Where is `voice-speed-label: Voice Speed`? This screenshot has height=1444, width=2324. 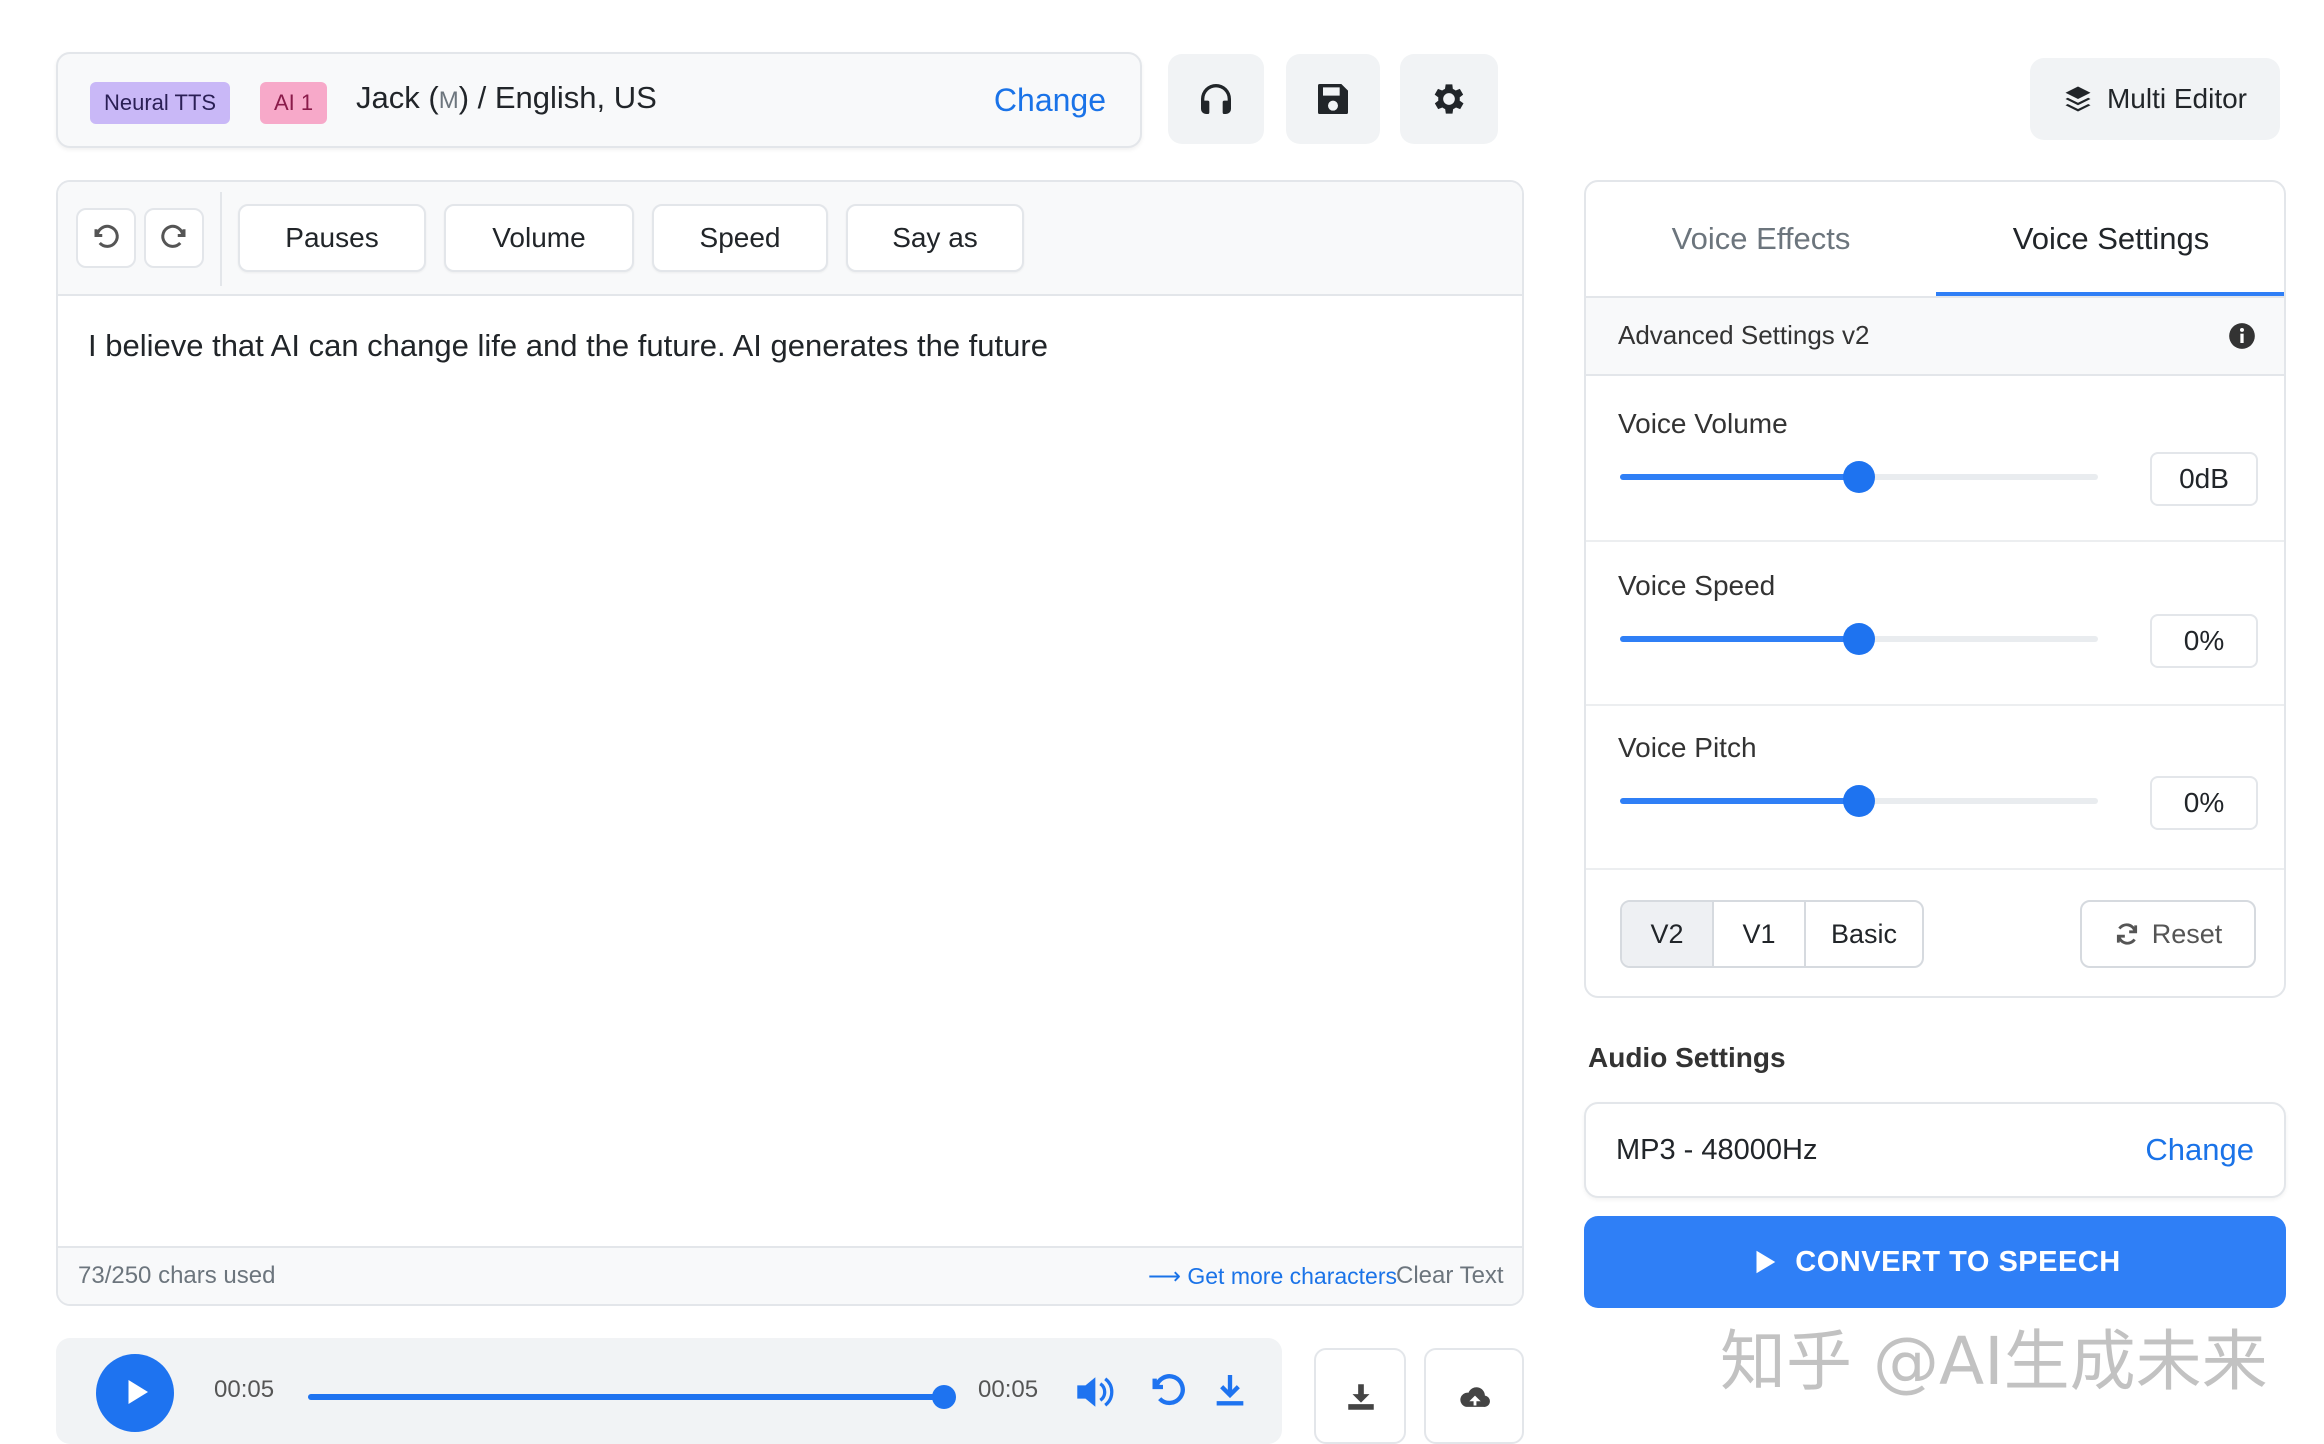 voice-speed-label: Voice Speed is located at coordinates (1697, 585).